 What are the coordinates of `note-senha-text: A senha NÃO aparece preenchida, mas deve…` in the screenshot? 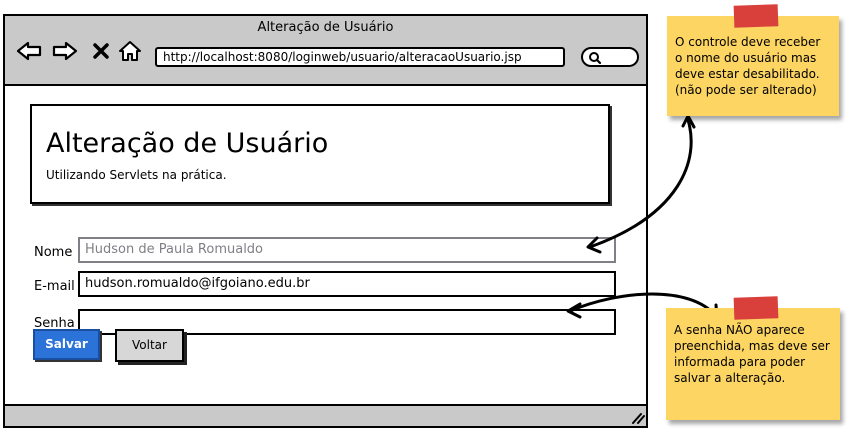 It's located at (752, 354).